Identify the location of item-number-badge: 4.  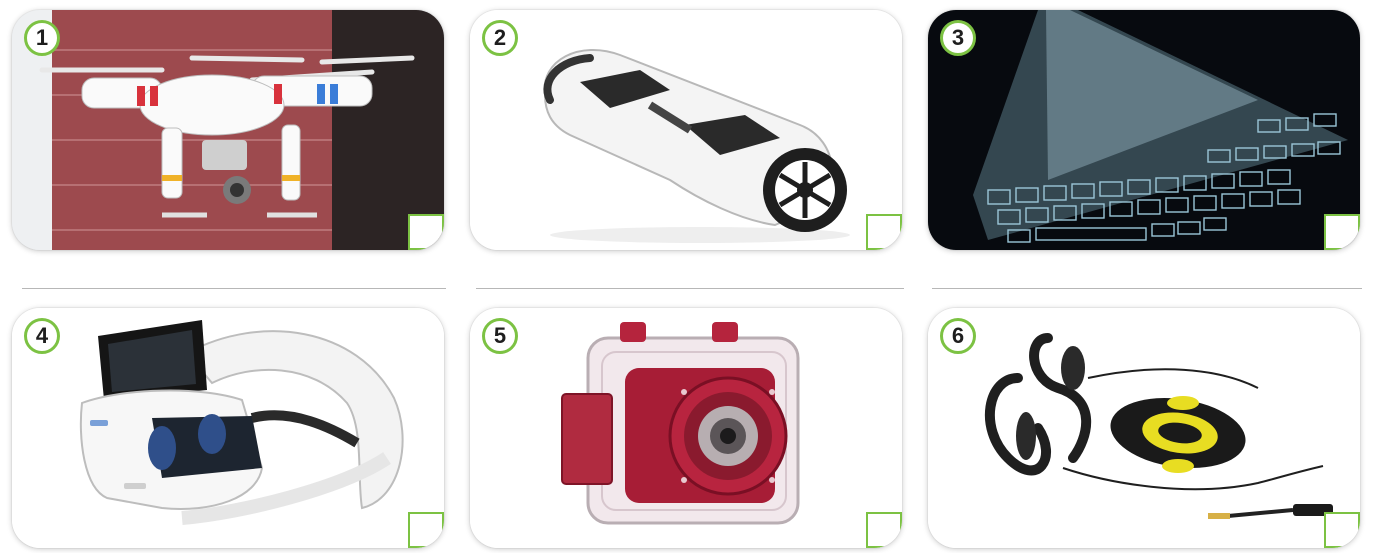
(42, 336).